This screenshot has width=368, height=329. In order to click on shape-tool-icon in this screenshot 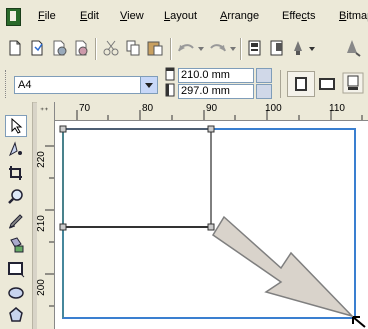, I will do `click(16, 149)`.